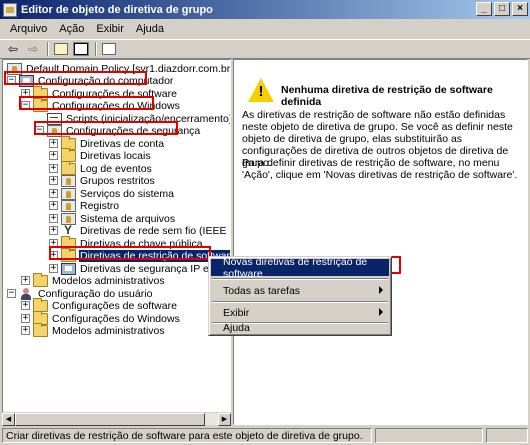 The image size is (530, 445). What do you see at coordinates (10, 9) in the screenshot?
I see `gpo-editor-app-icon` at bounding box center [10, 9].